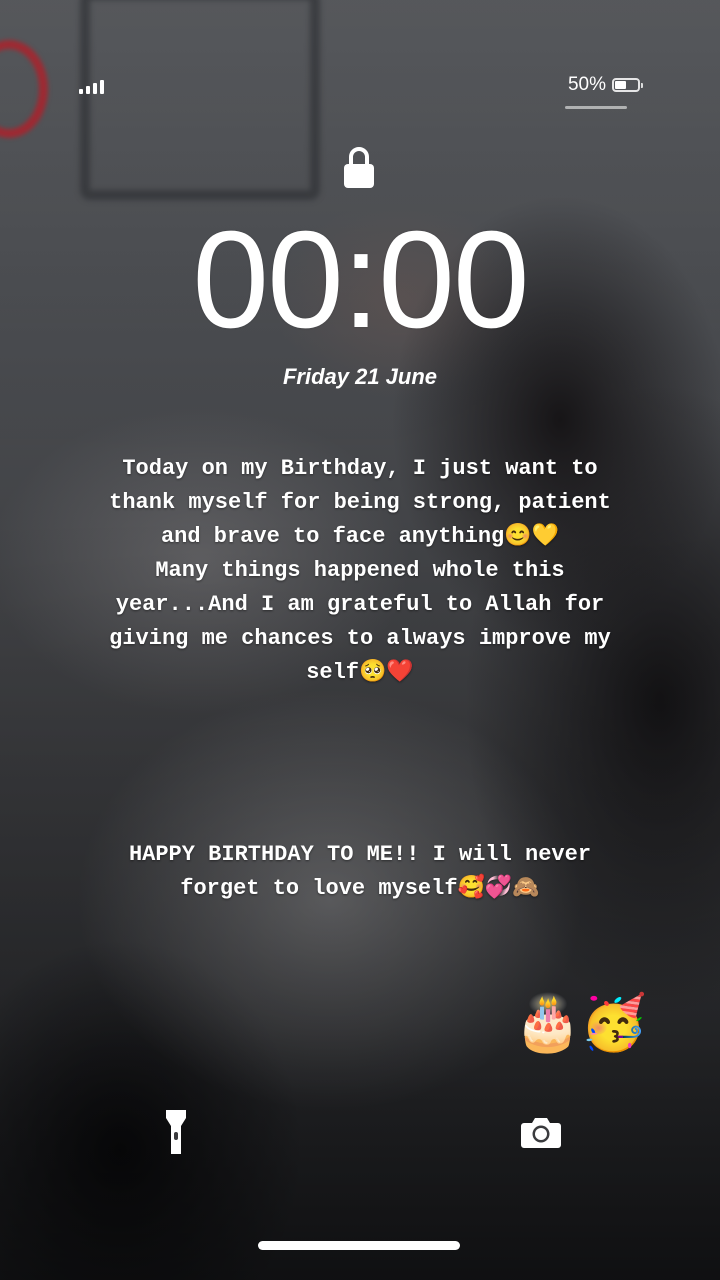 This screenshot has height=1280, width=720. I want to click on control-center-indicator, so click(596, 107).